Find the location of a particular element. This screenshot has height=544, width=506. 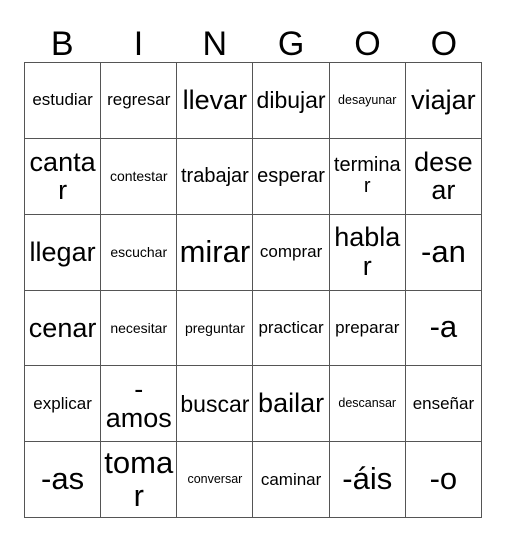

bingo-cell-label: estudiar is located at coordinates (62, 100).